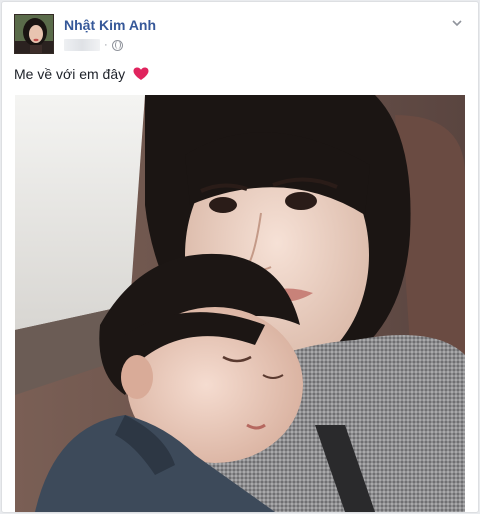 This screenshot has width=480, height=514. I want to click on globe-icon, so click(117, 45).